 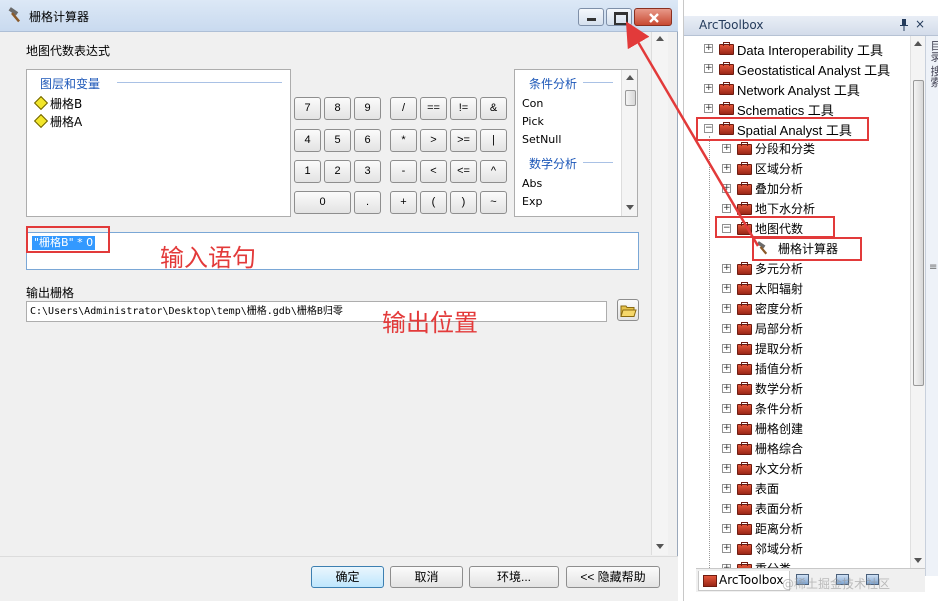 What do you see at coordinates (613, 577) in the screenshot?
I see `hide-help-button: << 隐藏帮助` at bounding box center [613, 577].